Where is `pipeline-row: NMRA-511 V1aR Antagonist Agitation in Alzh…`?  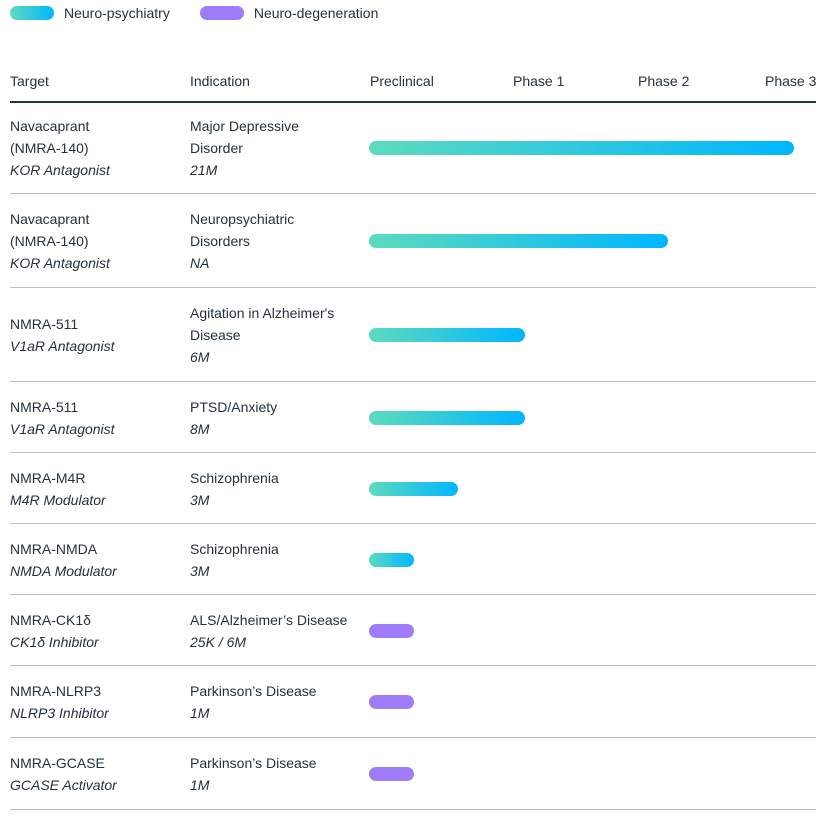
pipeline-row: NMRA-511 V1aR Antagonist Agitation in Alzh… is located at coordinates (413, 335).